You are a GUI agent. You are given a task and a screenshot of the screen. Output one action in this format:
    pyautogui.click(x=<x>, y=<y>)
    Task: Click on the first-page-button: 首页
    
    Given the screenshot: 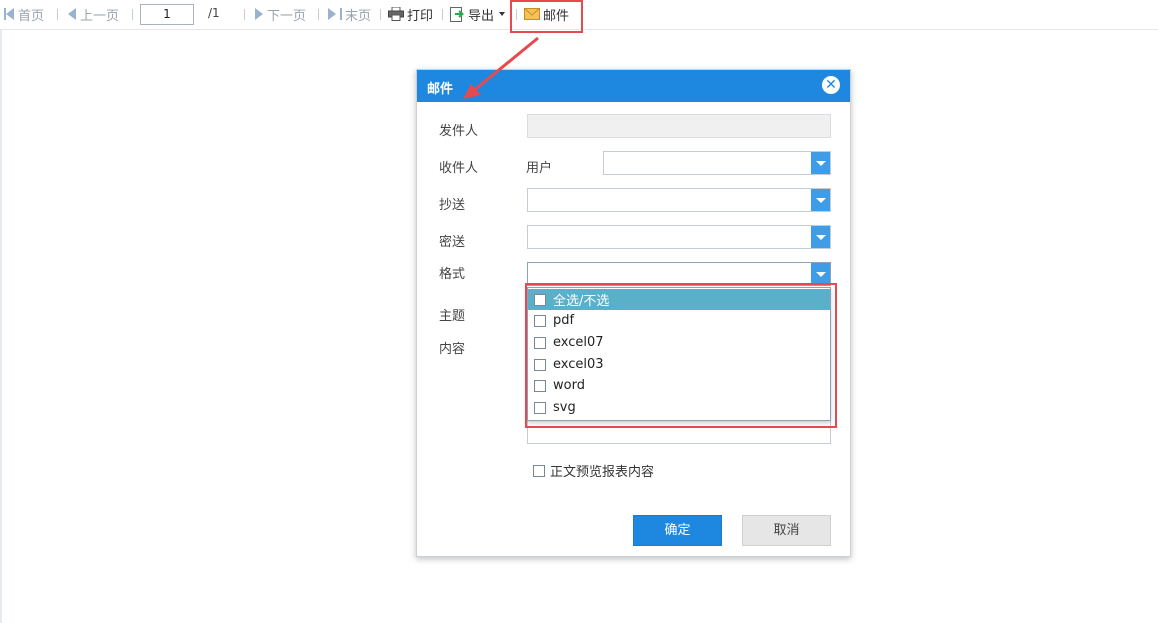 What is the action you would take?
    pyautogui.click(x=24, y=14)
    